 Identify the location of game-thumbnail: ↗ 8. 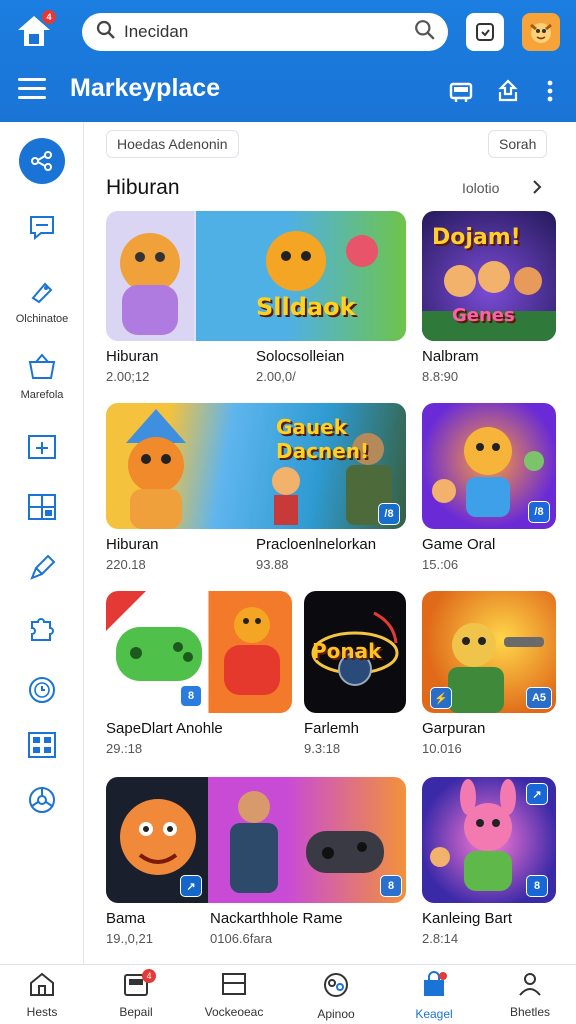
(256, 840).